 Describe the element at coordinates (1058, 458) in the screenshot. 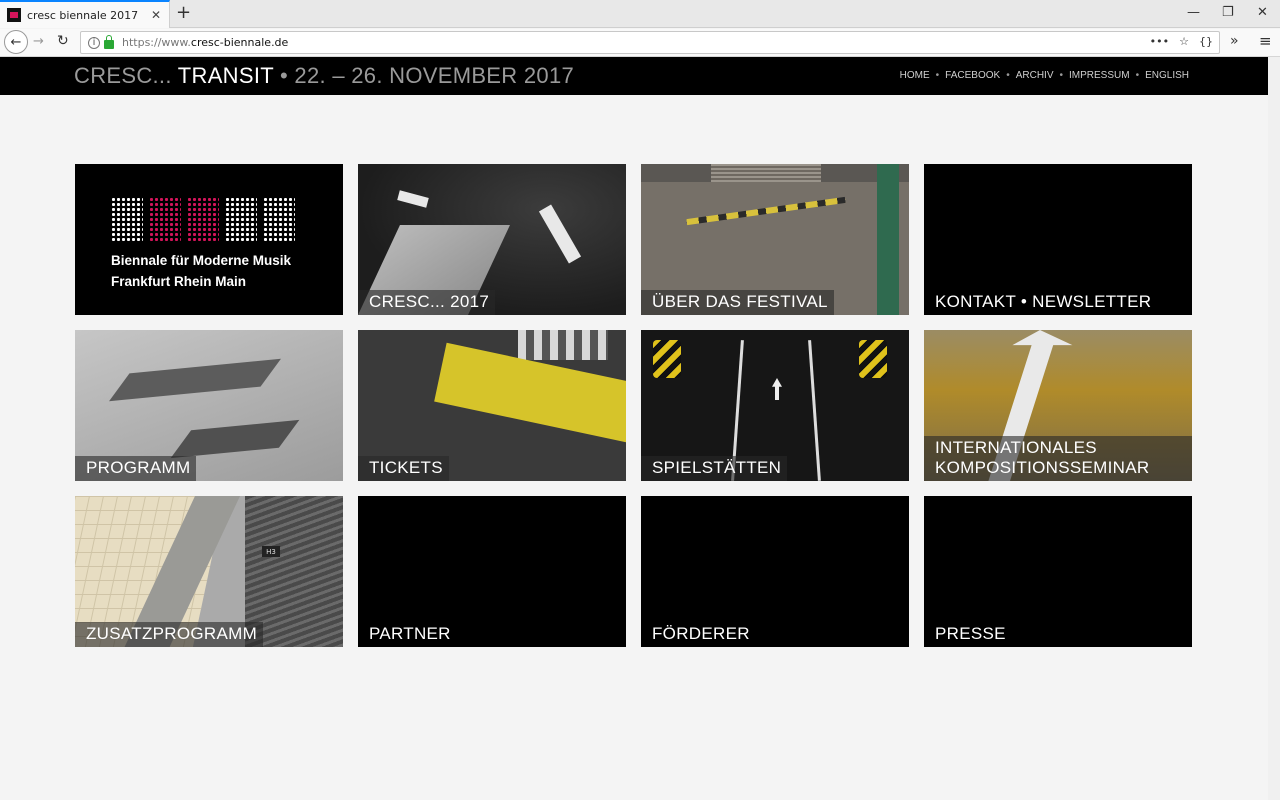

I see `tile-label: INTERNATIONALES KOMPOSITIONSSEMINAR` at that location.